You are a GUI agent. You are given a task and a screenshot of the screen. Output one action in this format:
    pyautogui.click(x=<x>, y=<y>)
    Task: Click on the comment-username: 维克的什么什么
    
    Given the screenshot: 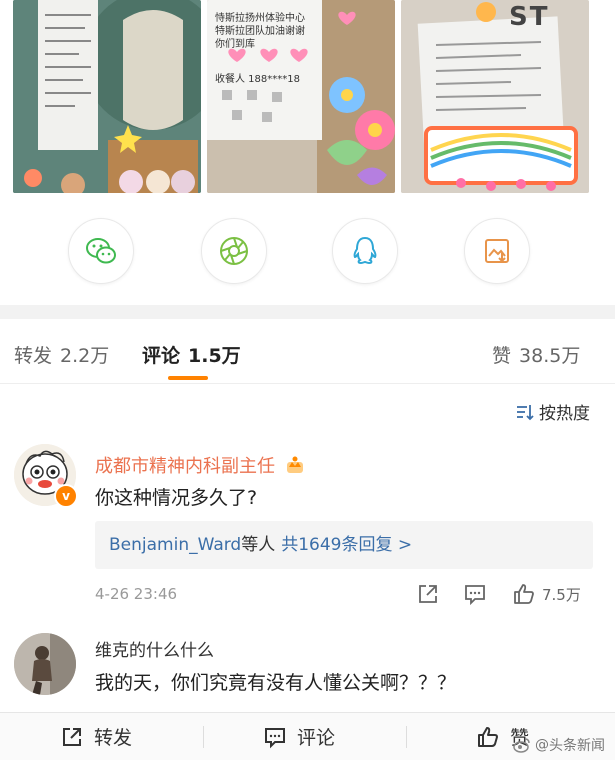 What is the action you would take?
    pyautogui.click(x=154, y=648)
    